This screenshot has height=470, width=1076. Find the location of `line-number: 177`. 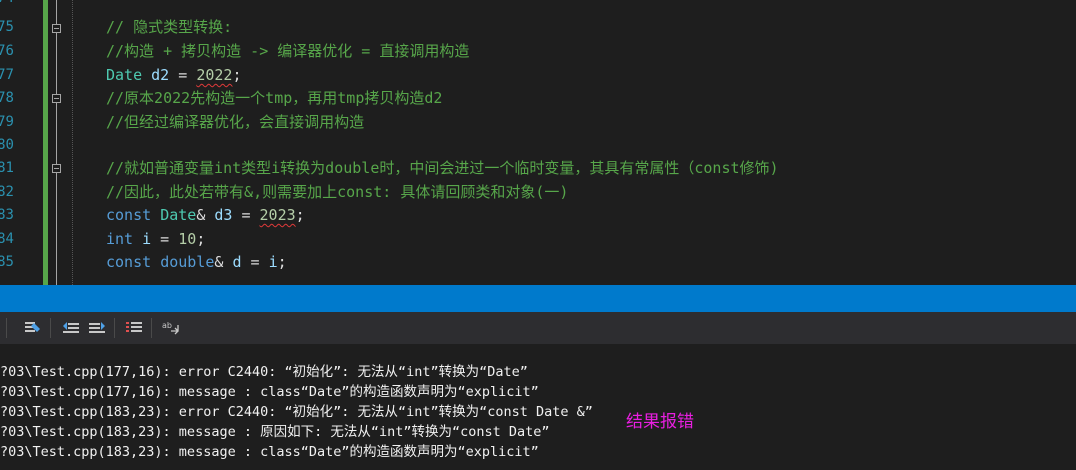

line-number: 177 is located at coordinates (7, 75).